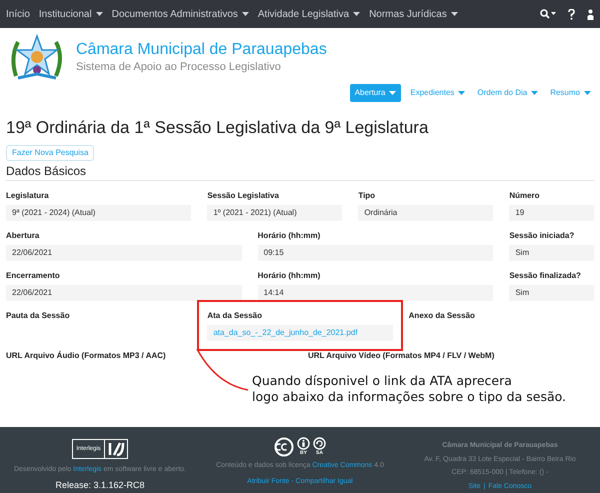 The image size is (600, 493). I want to click on section-title: Dados Básicos, so click(47, 171).